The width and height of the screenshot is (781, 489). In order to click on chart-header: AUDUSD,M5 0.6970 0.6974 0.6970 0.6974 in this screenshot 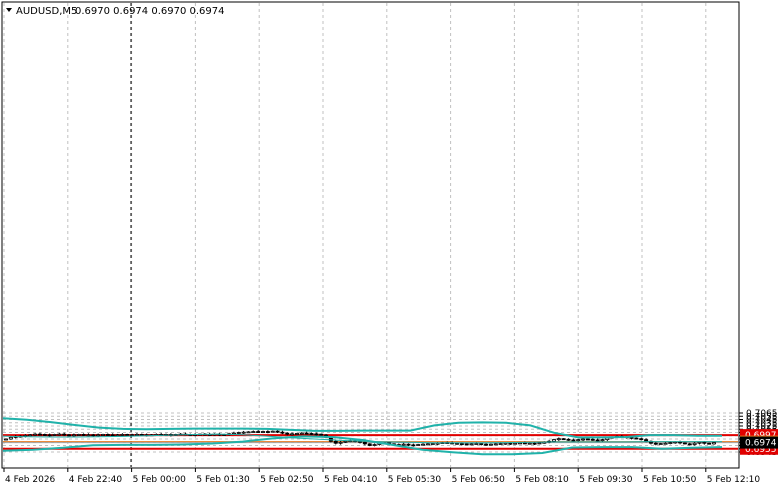, I will do `click(115, 11)`.